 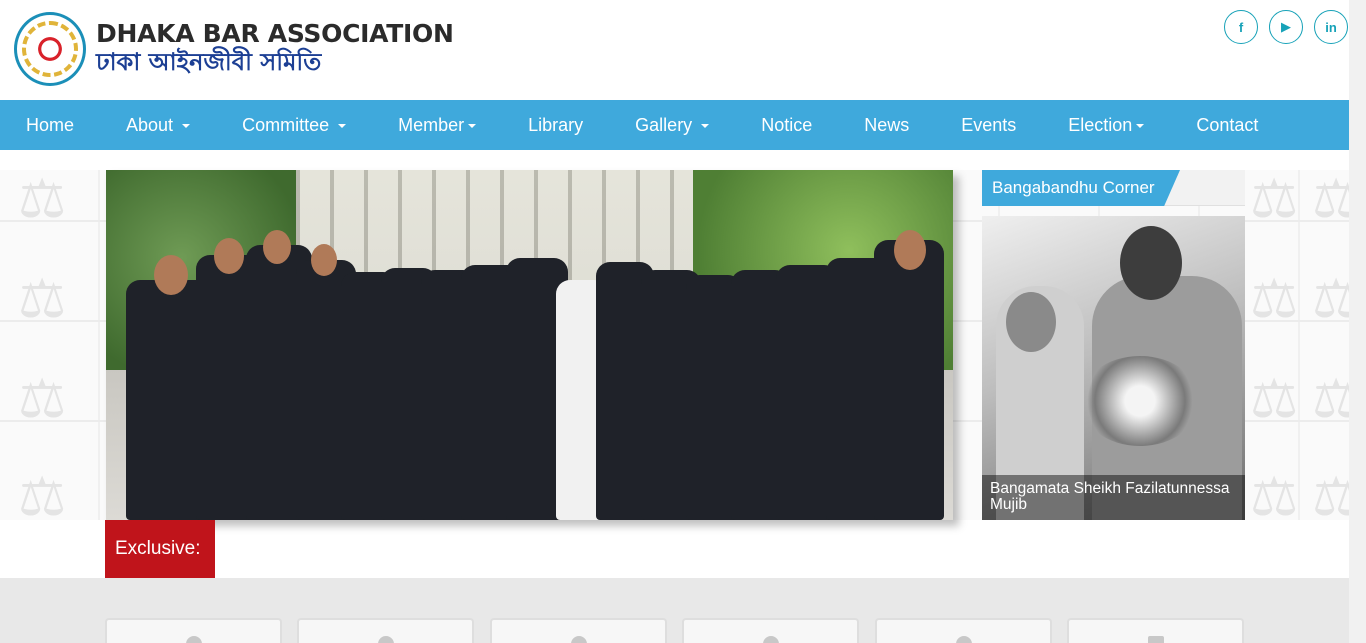 I want to click on nav-item-home: Home, so click(x=50, y=125).